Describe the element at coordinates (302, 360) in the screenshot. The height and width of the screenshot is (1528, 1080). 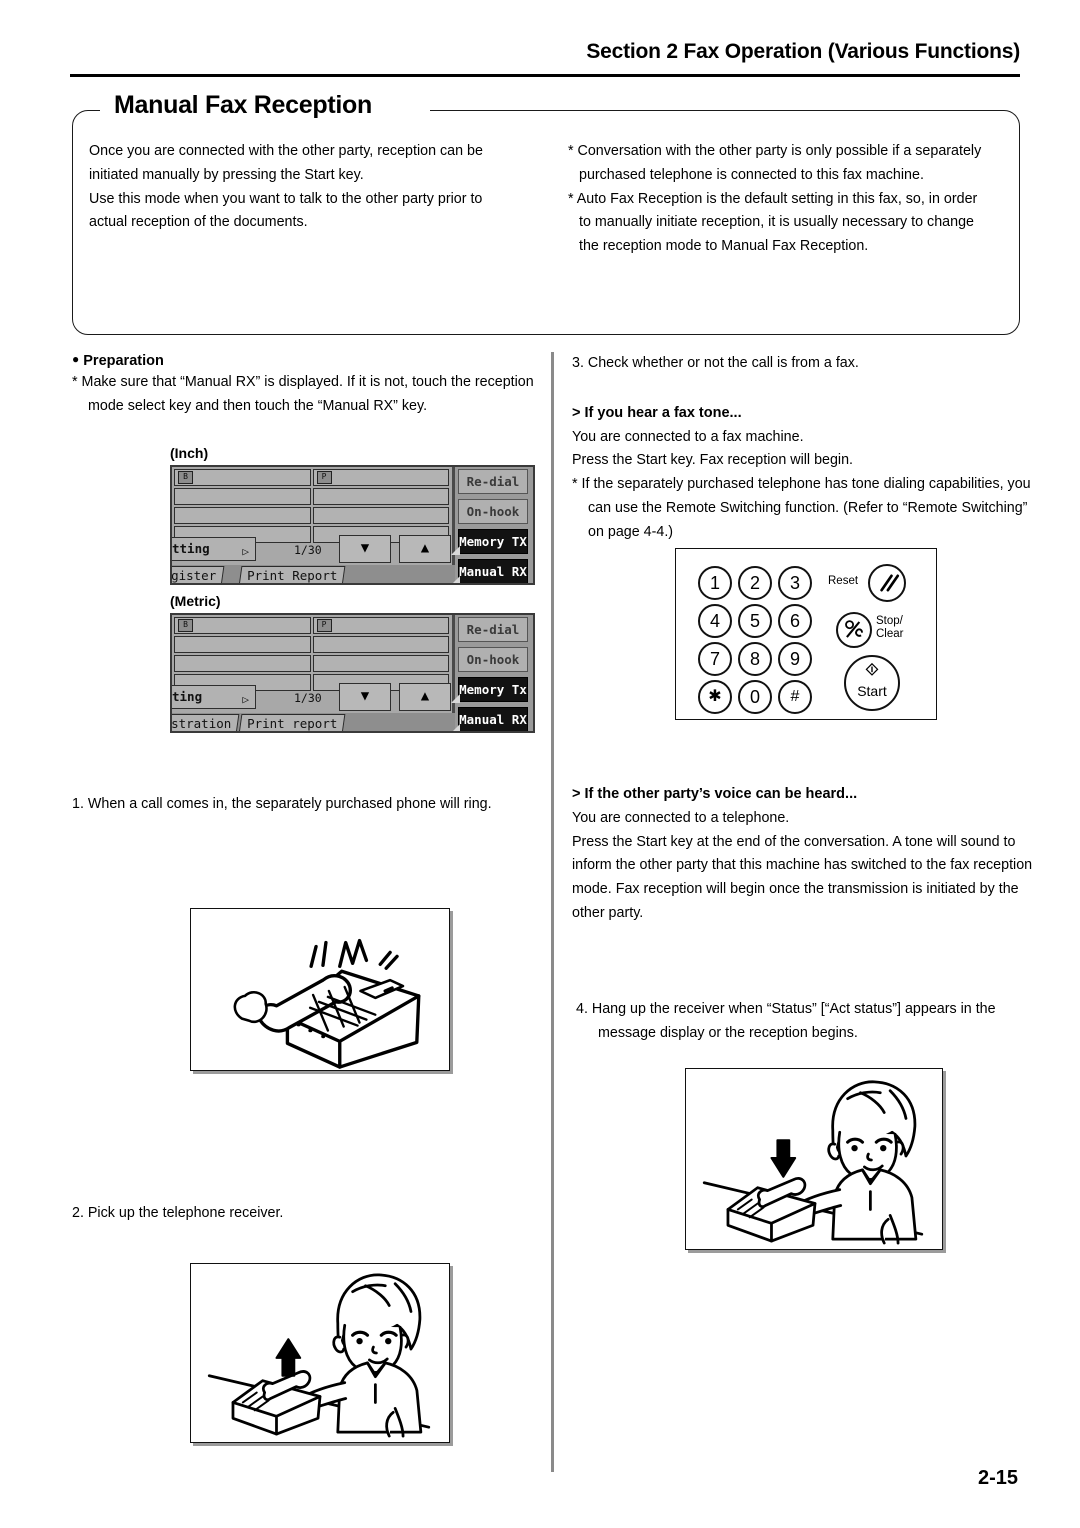
I see `preparation-heading: ● Preparation` at that location.